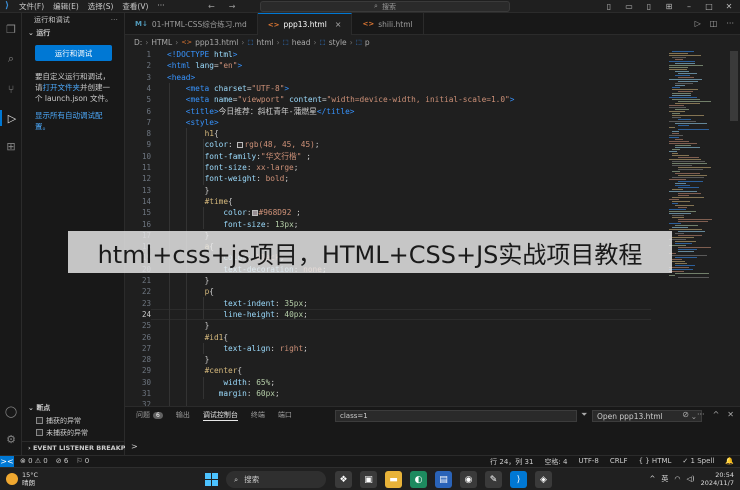  What do you see at coordinates (698, 462) in the screenshot?
I see `status-spell: ✓ 1 Spell` at bounding box center [698, 462].